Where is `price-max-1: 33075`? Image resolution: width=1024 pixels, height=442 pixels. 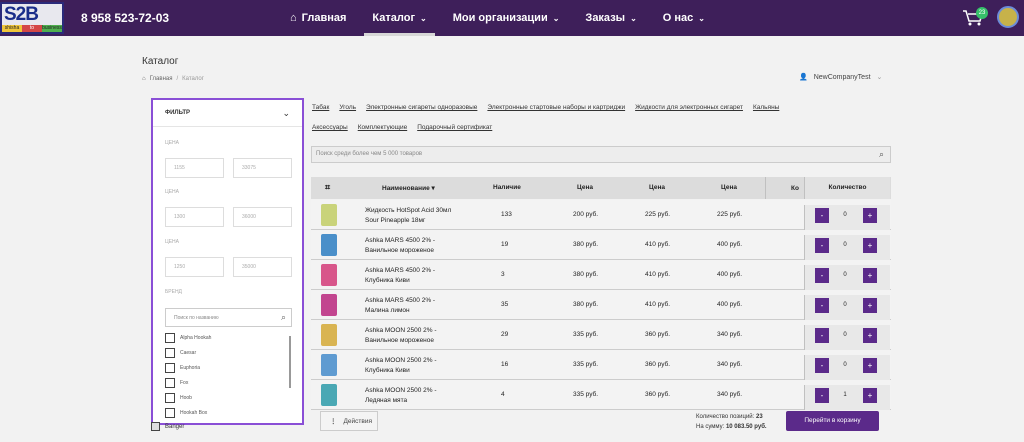
price-max-1: 33075 is located at coordinates (262, 168).